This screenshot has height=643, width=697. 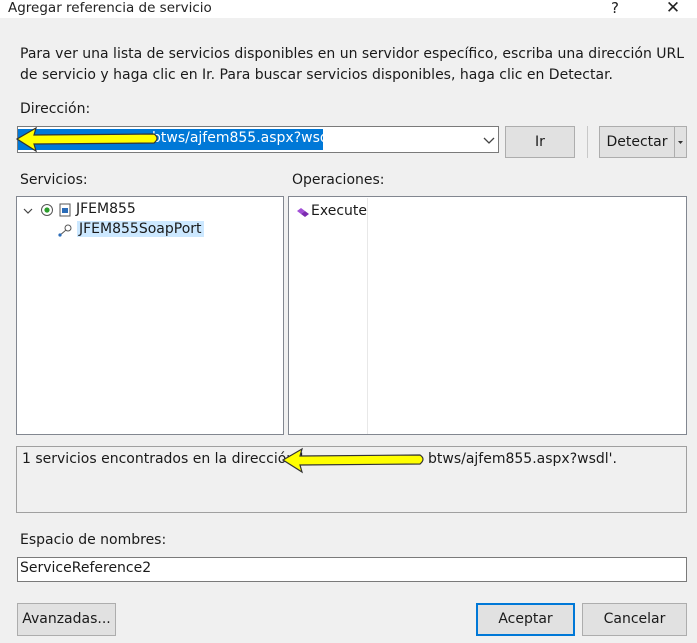 I want to click on namespace-value: ServiceReference2, so click(x=86, y=568).